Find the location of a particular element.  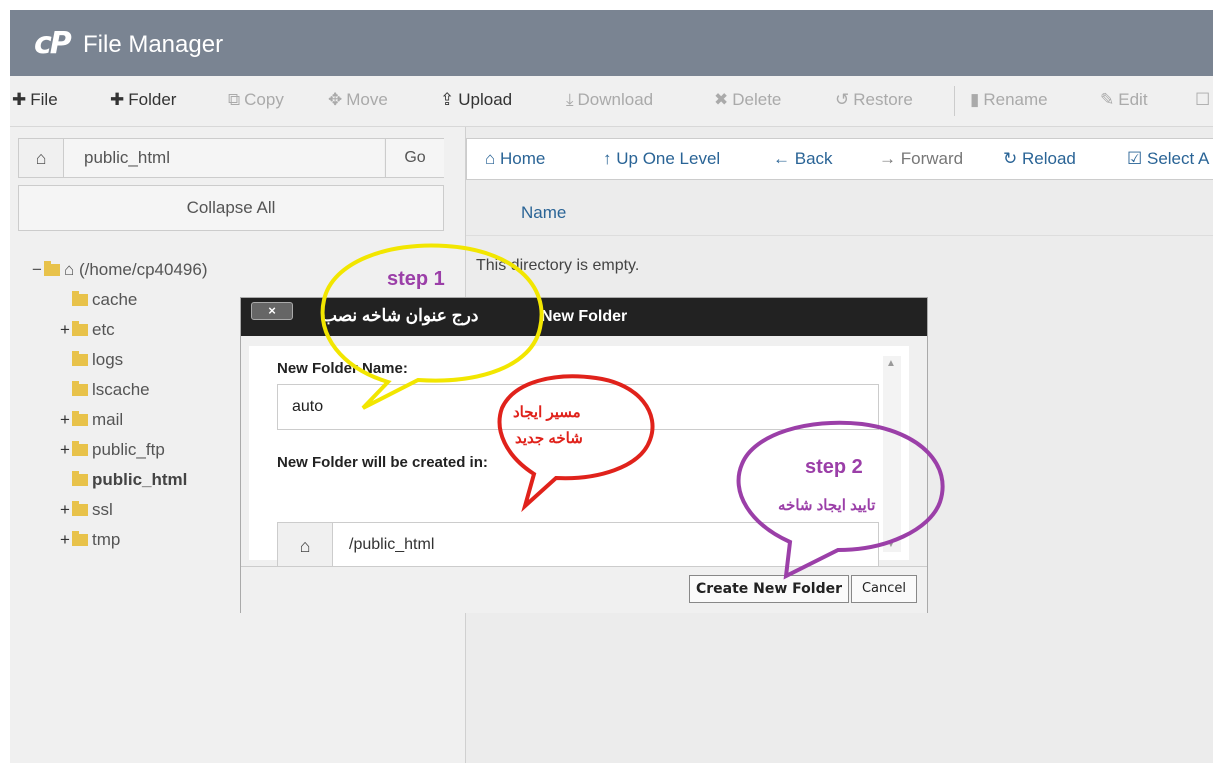

step1-label: step 1 is located at coordinates (416, 279).